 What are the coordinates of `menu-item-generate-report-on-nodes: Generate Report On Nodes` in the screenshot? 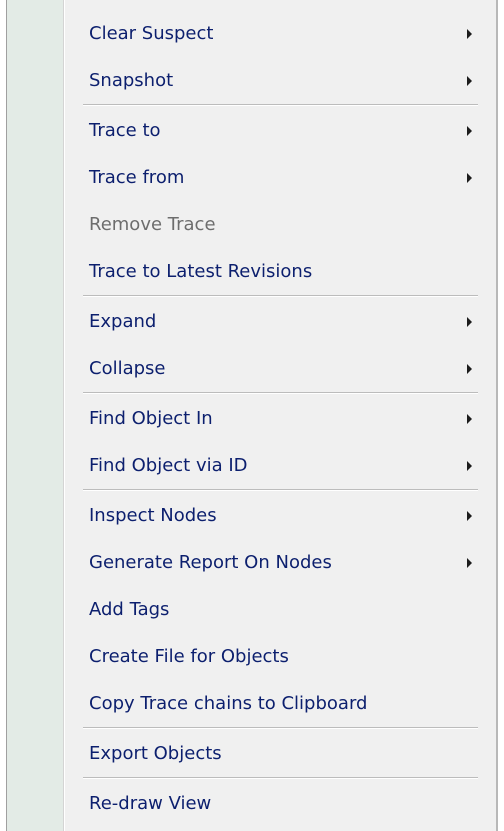 It's located at (280, 562).